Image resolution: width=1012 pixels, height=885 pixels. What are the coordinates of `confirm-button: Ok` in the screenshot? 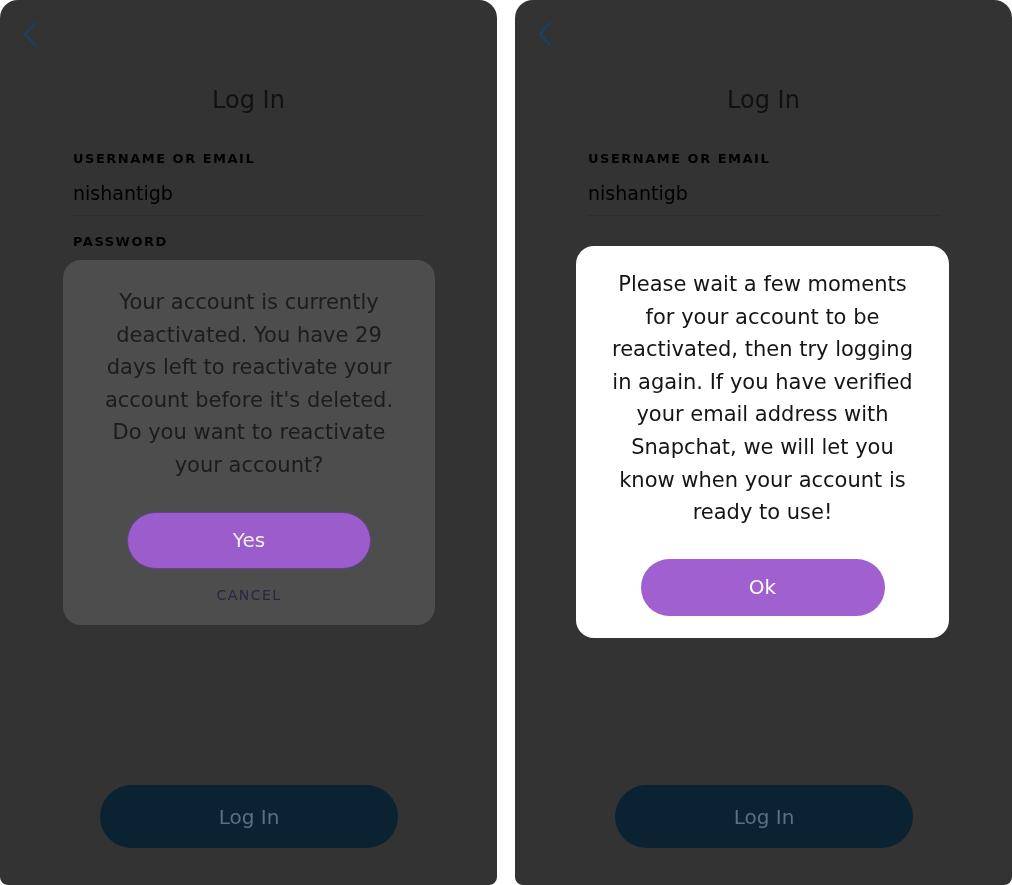 It's located at (762, 587).